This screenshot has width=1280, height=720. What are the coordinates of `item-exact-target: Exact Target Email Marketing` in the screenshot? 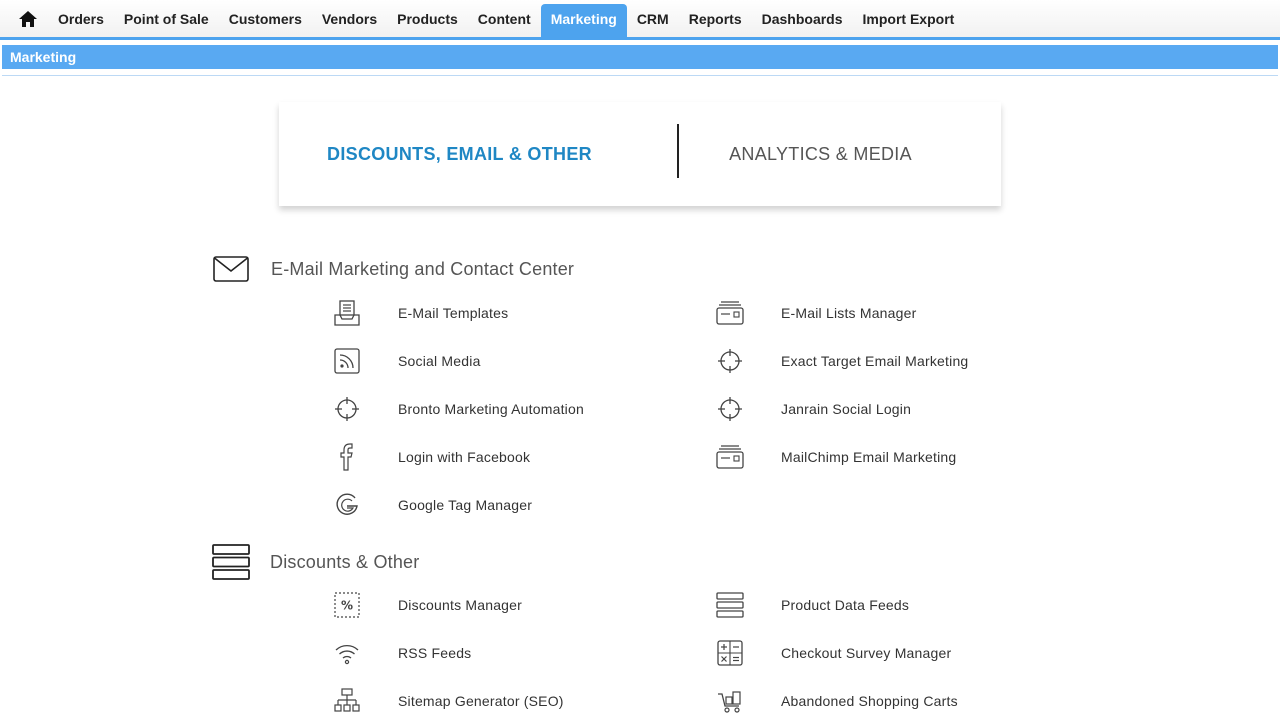 It's located at (841, 361).